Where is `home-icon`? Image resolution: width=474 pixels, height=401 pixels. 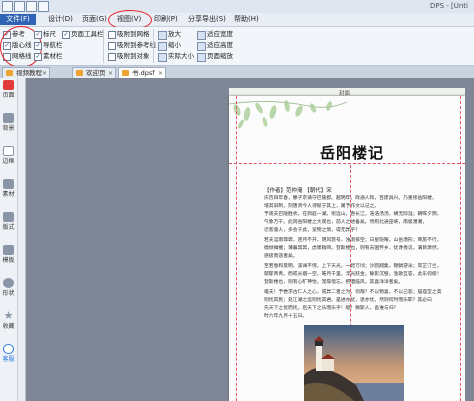 home-icon is located at coordinates (79, 73).